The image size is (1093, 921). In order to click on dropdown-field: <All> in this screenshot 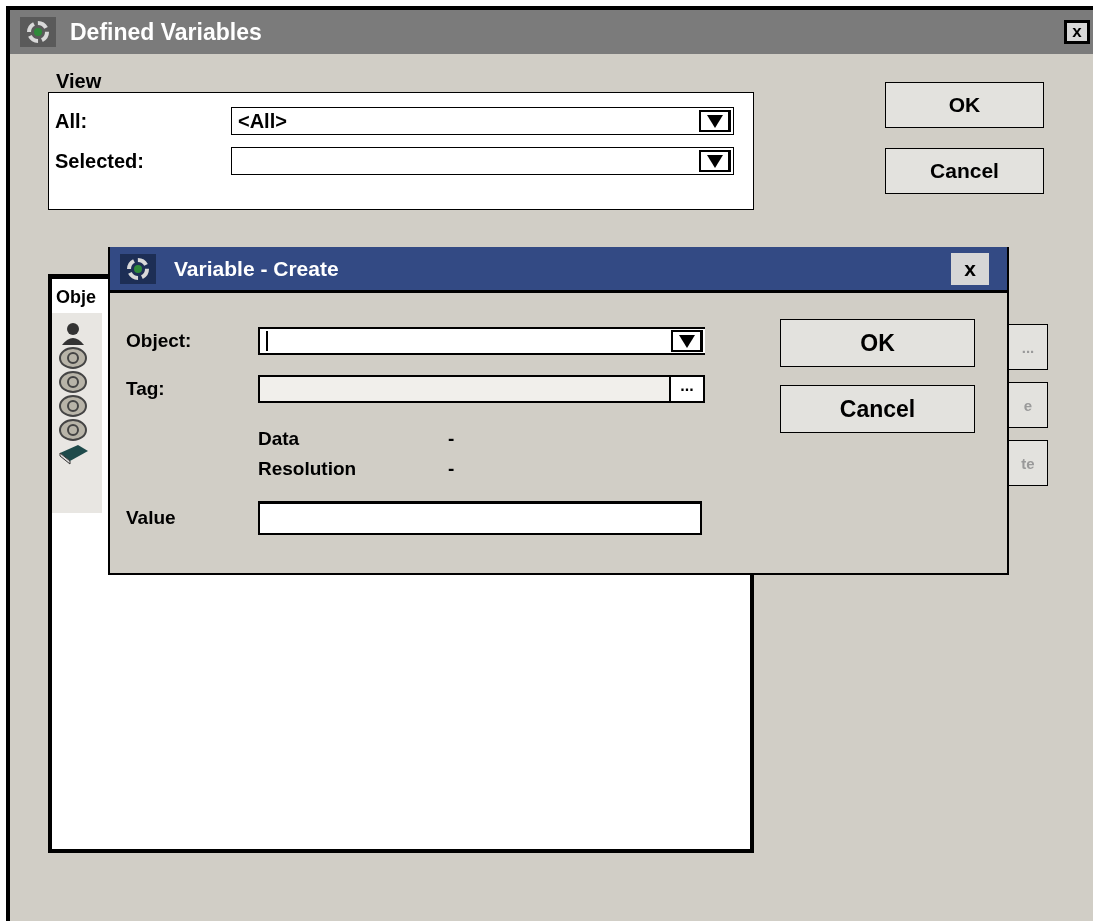, I will do `click(482, 121)`.